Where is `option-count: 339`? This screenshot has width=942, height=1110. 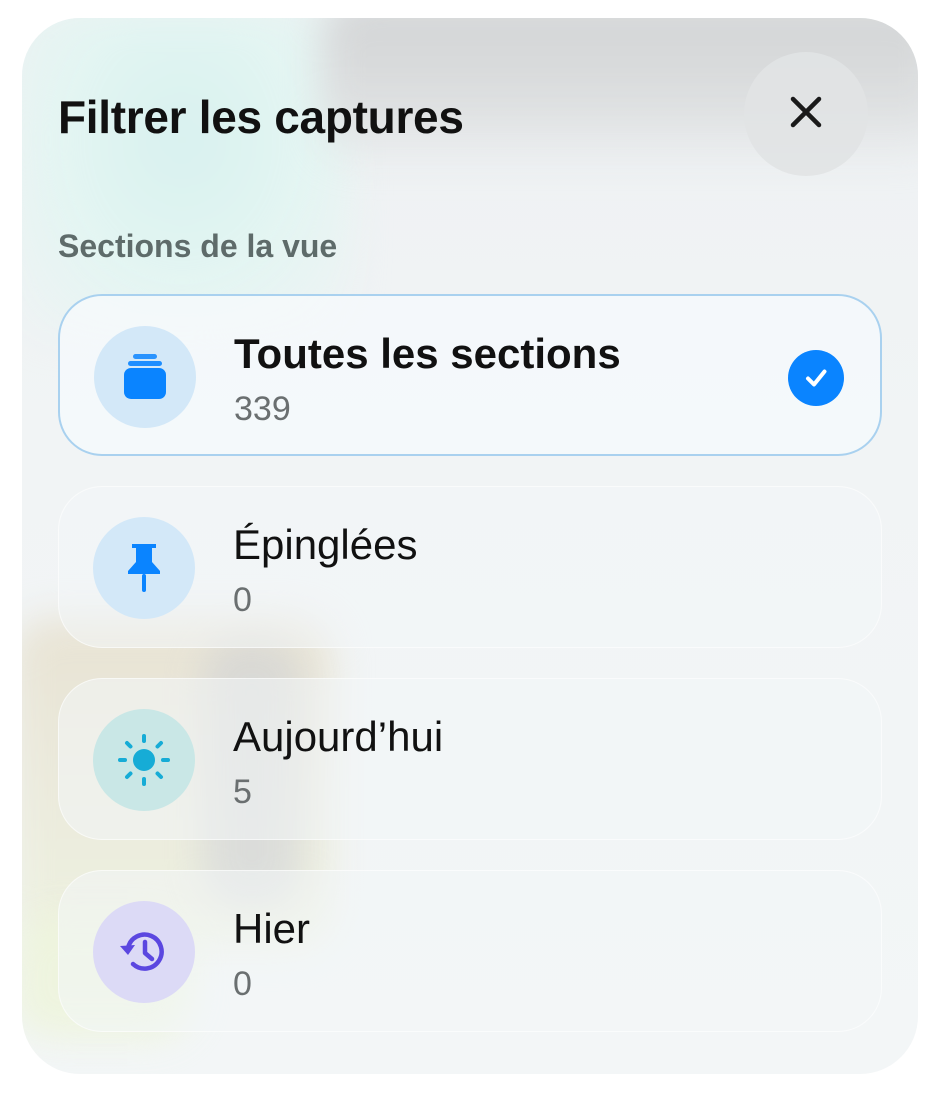 option-count: 339 is located at coordinates (262, 409).